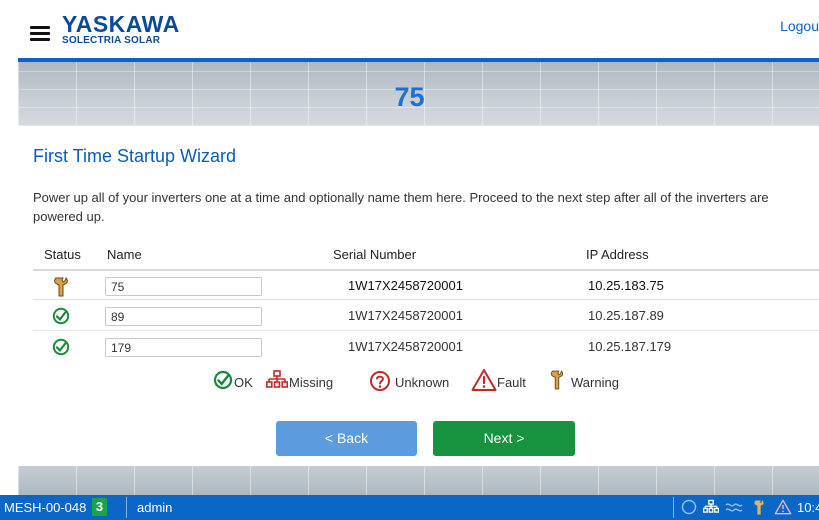 This screenshot has height=520, width=819. What do you see at coordinates (426, 270) in the screenshot?
I see `table-header-divider` at bounding box center [426, 270].